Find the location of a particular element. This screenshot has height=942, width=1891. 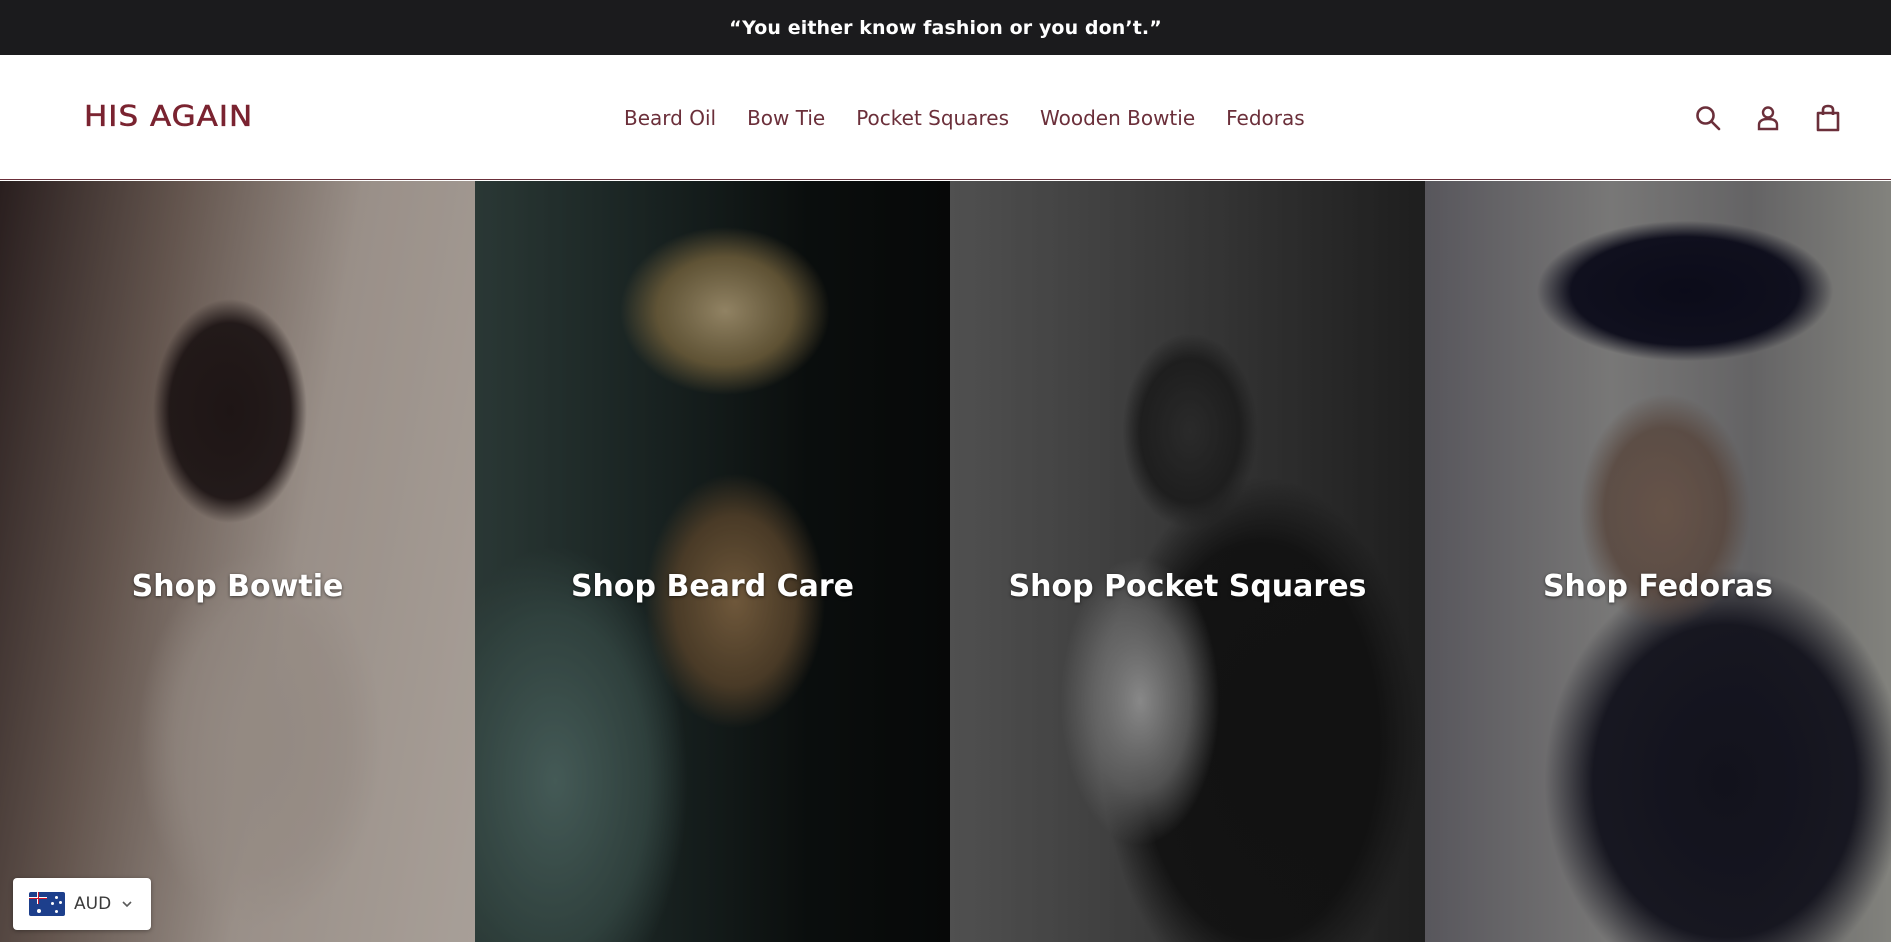

account-icon is located at coordinates (1768, 118).